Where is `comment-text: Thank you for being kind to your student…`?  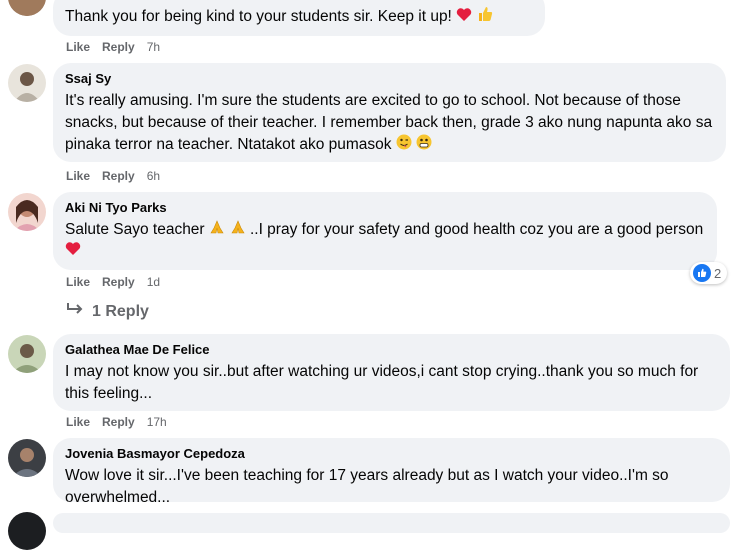 comment-text: Thank you for being kind to your student… is located at coordinates (258, 16).